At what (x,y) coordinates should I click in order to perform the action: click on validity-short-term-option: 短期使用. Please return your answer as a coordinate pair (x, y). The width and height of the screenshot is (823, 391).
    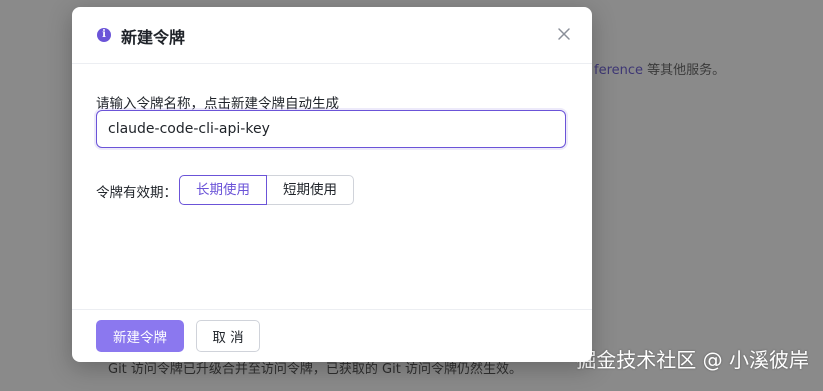
    Looking at the image, I should click on (310, 190).